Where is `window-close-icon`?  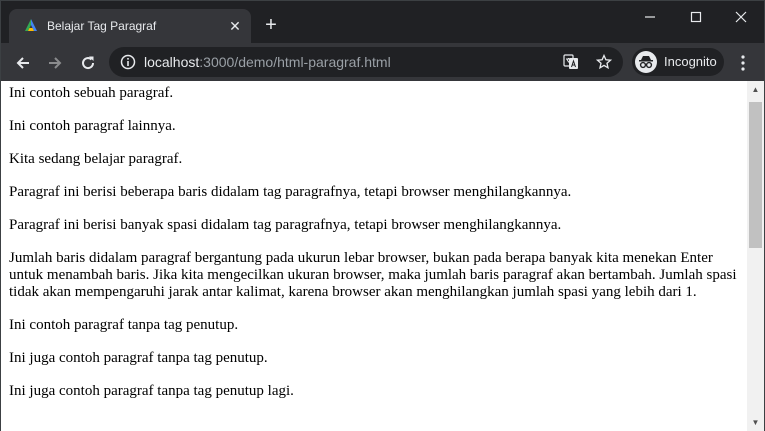
window-close-icon is located at coordinates (741, 16).